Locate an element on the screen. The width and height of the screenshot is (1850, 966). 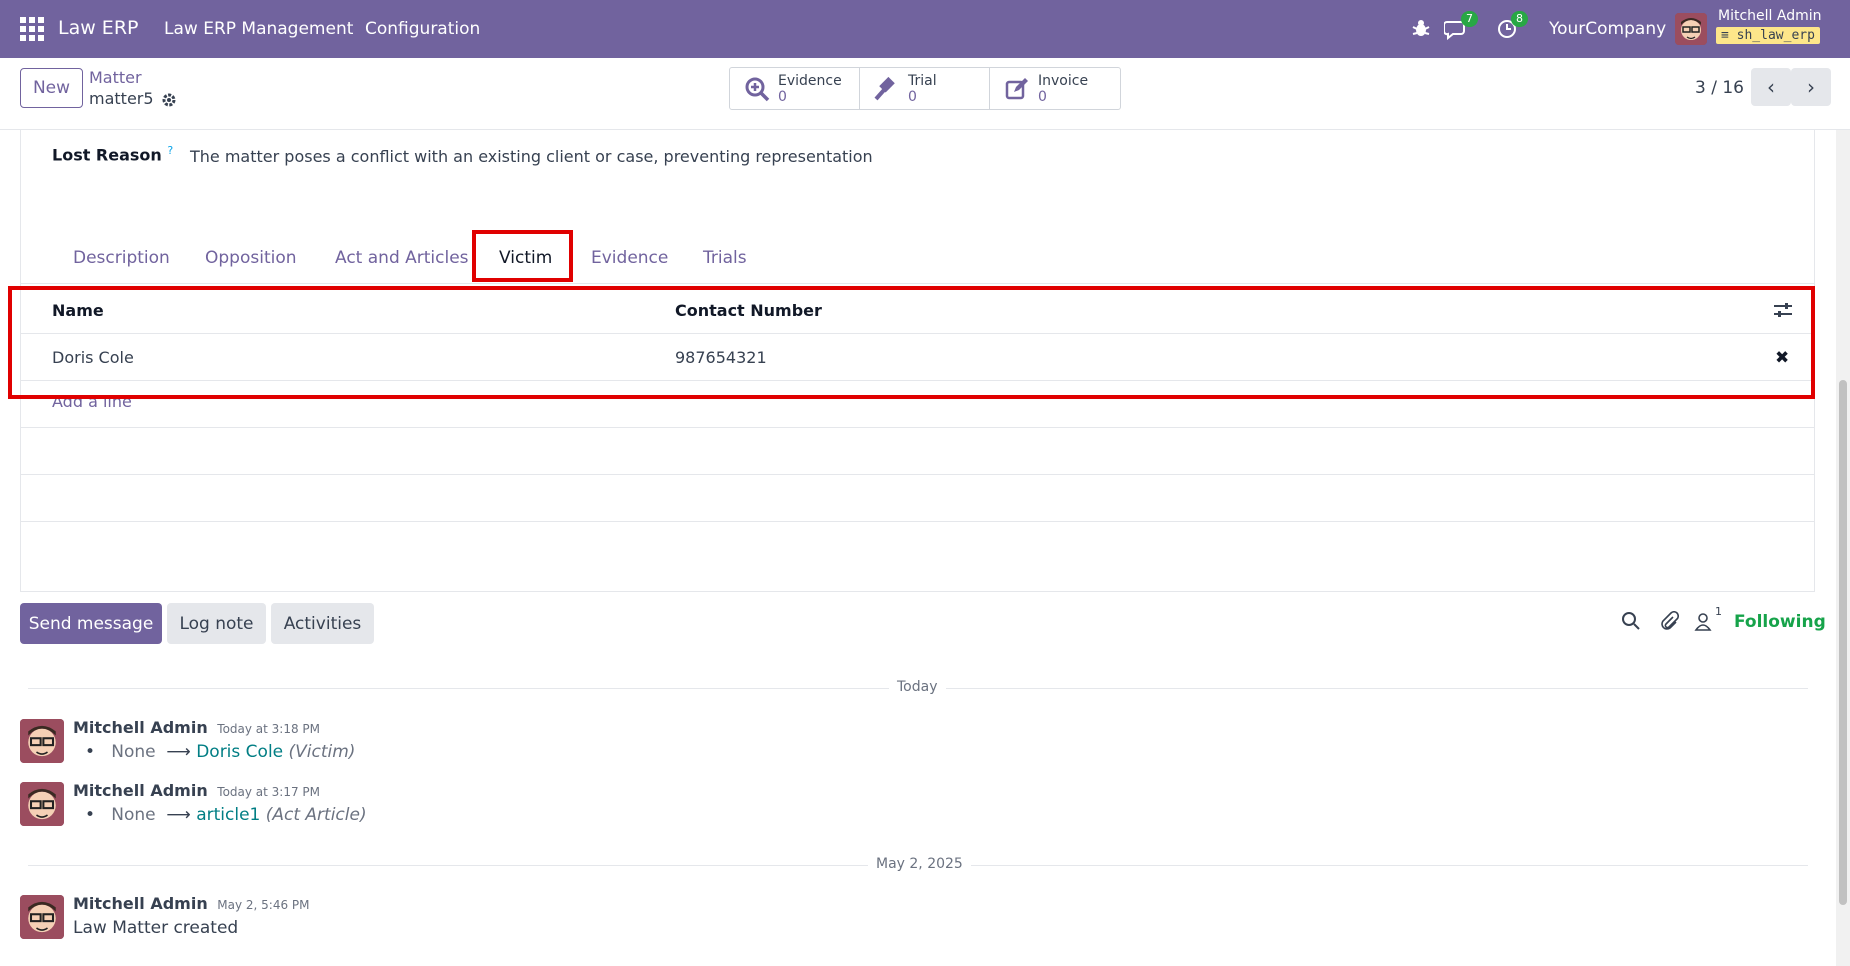
followers-icon: 1 is located at coordinates (1707, 620).